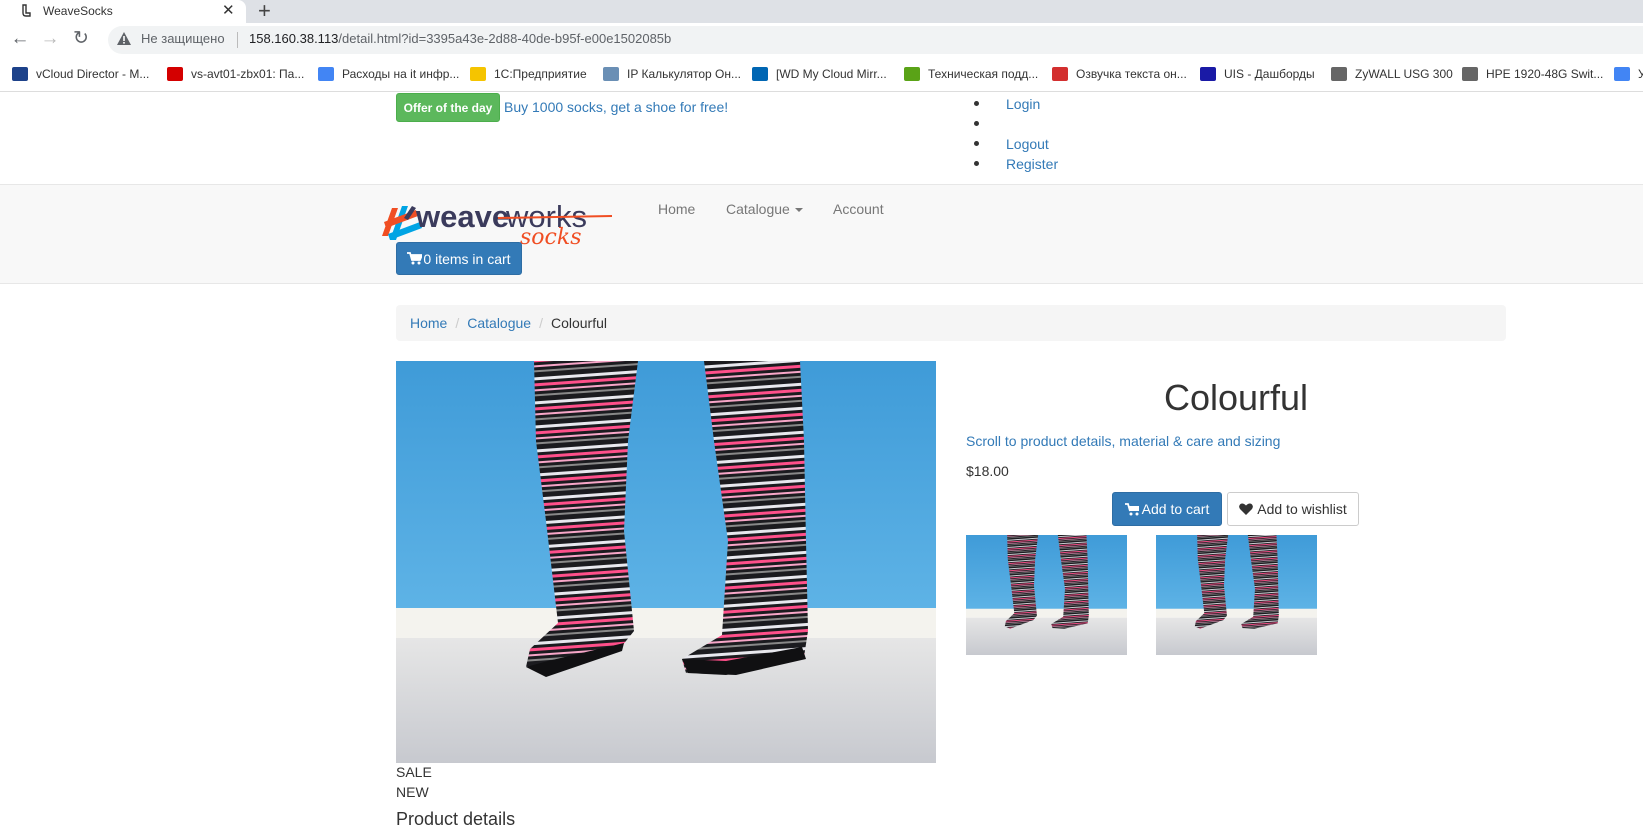 The width and height of the screenshot is (1643, 835). What do you see at coordinates (1175, 509) in the screenshot?
I see `add-to-cart-label: Add to cart` at bounding box center [1175, 509].